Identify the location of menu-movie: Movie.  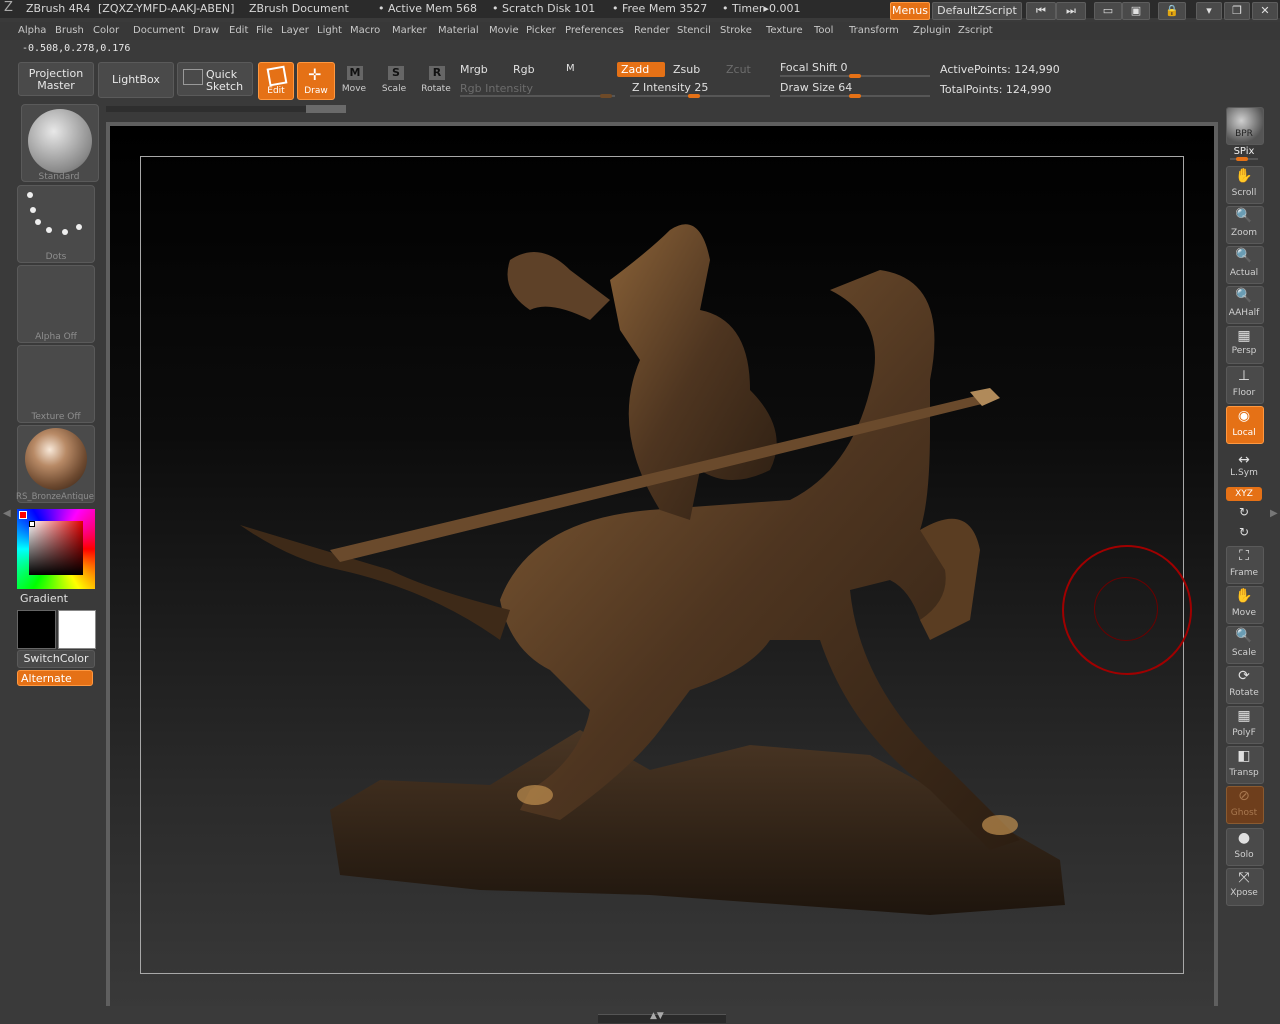
(504, 30).